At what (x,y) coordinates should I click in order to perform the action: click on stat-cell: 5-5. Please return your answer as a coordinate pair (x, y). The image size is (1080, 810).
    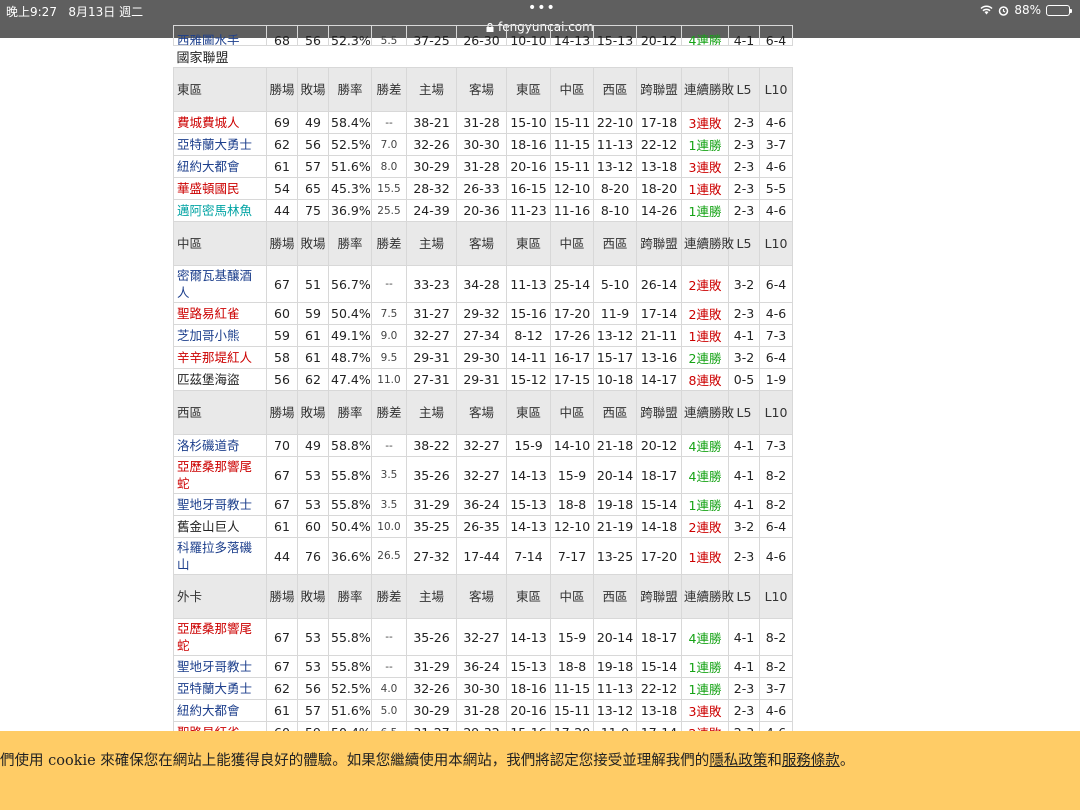
    Looking at the image, I should click on (776, 188).